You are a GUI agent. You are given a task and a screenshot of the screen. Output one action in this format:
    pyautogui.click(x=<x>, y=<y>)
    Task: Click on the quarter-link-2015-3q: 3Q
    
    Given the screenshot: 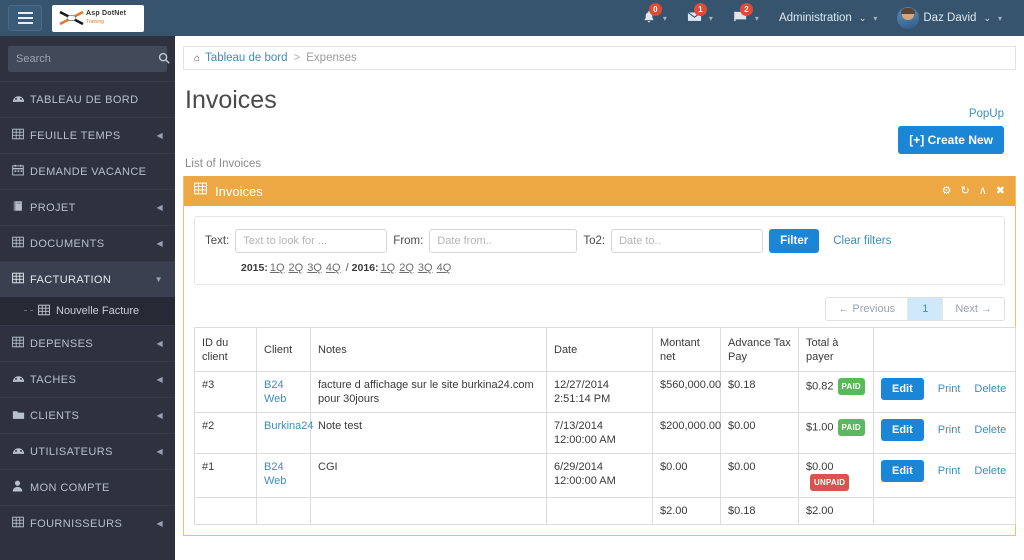 What is the action you would take?
    pyautogui.click(x=314, y=268)
    